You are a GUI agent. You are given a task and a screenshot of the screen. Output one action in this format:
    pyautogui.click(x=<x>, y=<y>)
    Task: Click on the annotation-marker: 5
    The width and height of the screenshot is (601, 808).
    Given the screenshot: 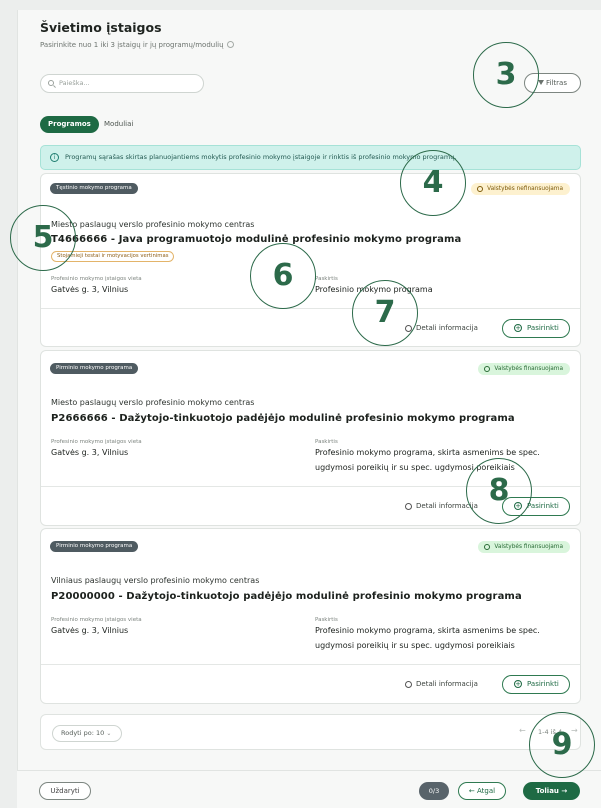 What is the action you would take?
    pyautogui.click(x=43, y=238)
    